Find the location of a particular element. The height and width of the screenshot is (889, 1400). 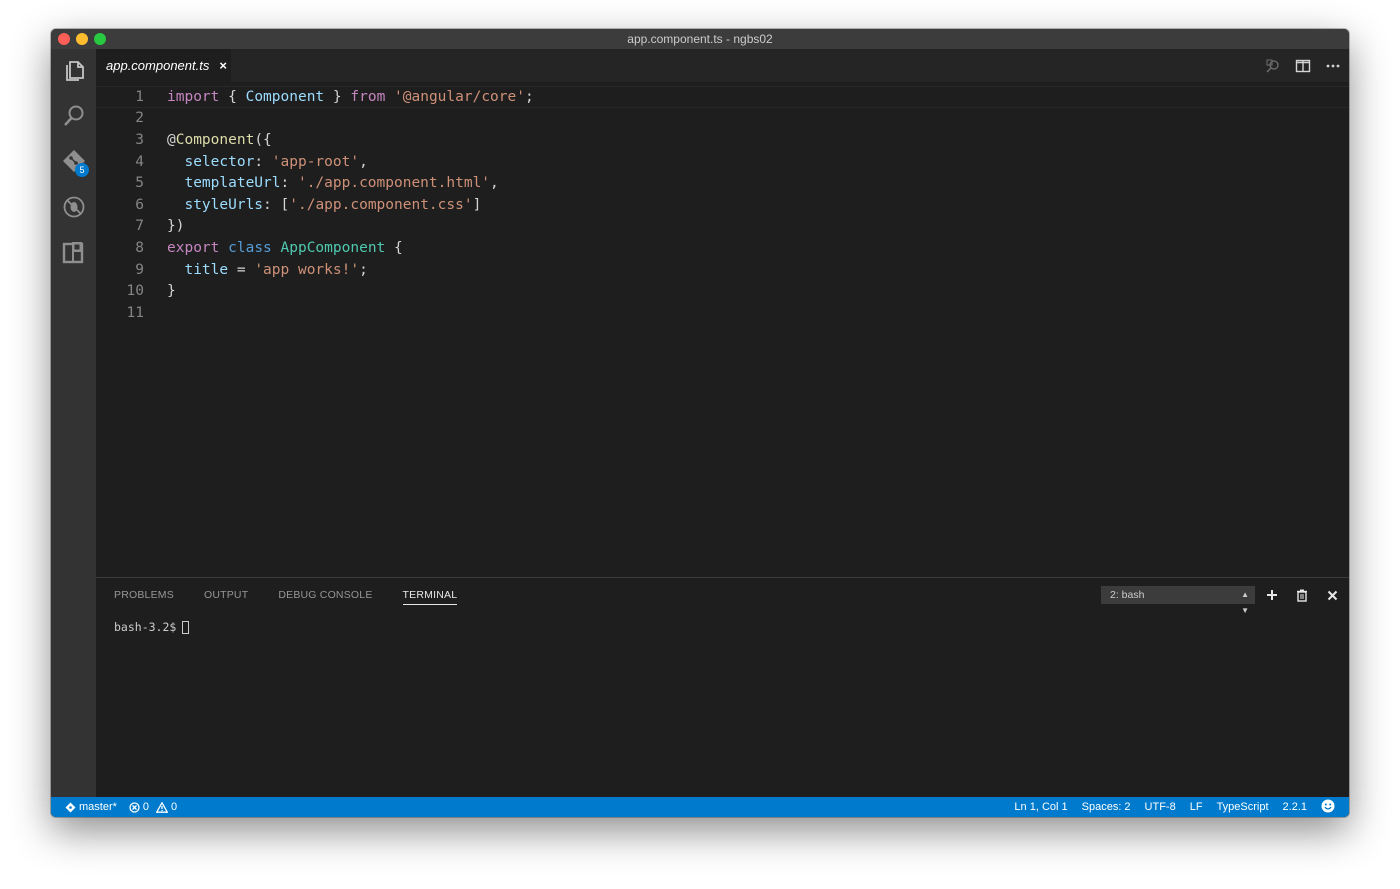

extensions-button is located at coordinates (73, 252).